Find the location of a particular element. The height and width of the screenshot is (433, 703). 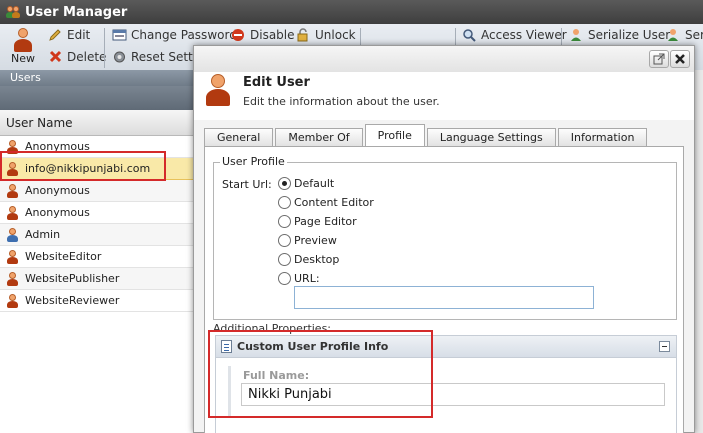

radio-label: Page Editor is located at coordinates (325, 221).